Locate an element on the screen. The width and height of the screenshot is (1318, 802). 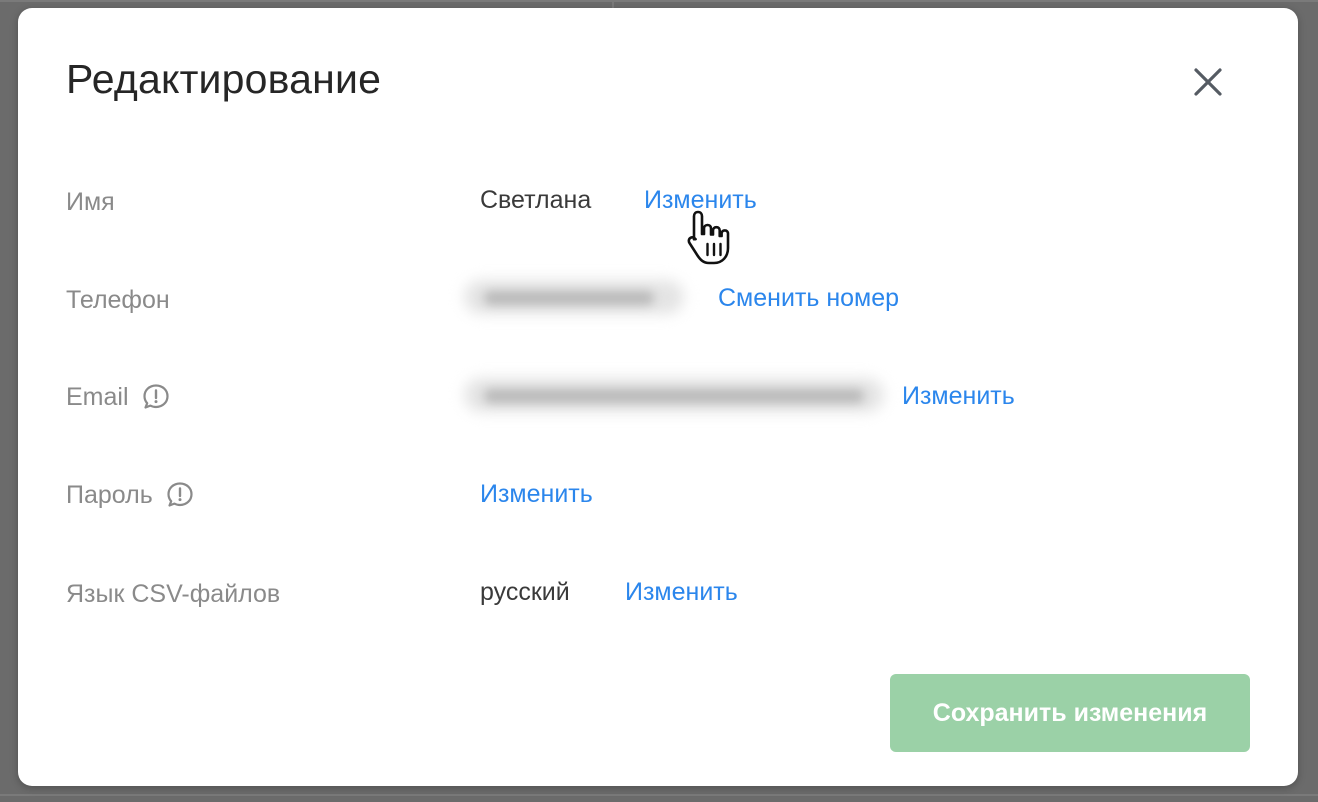
phone-label: Телефон is located at coordinates (118, 300).